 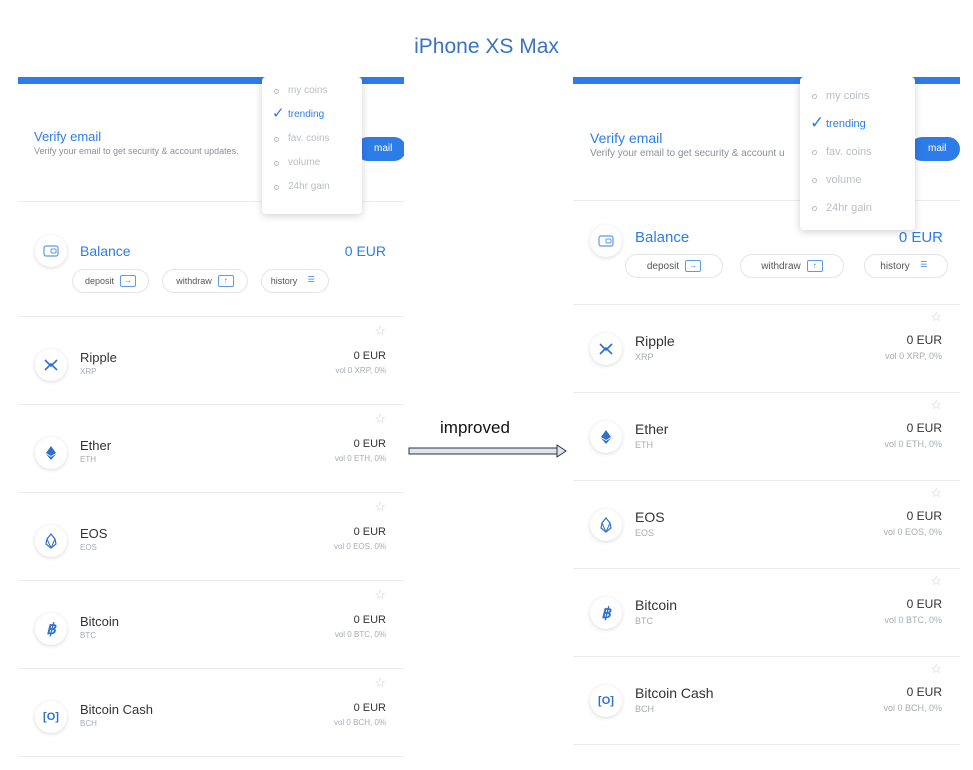 What do you see at coordinates (650, 517) in the screenshot?
I see `coin-name: EOS` at bounding box center [650, 517].